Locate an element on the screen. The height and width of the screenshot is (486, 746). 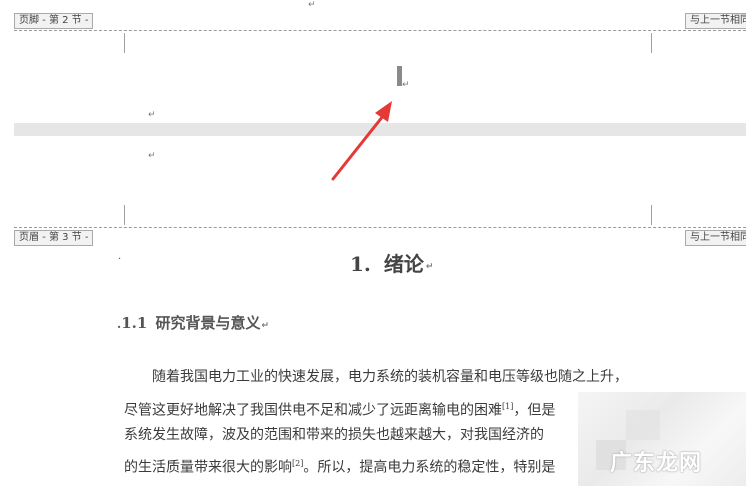
body-text: 尽管这更好地解决了我国供电不足和减少了远距离输电的困难 is located at coordinates (313, 410).